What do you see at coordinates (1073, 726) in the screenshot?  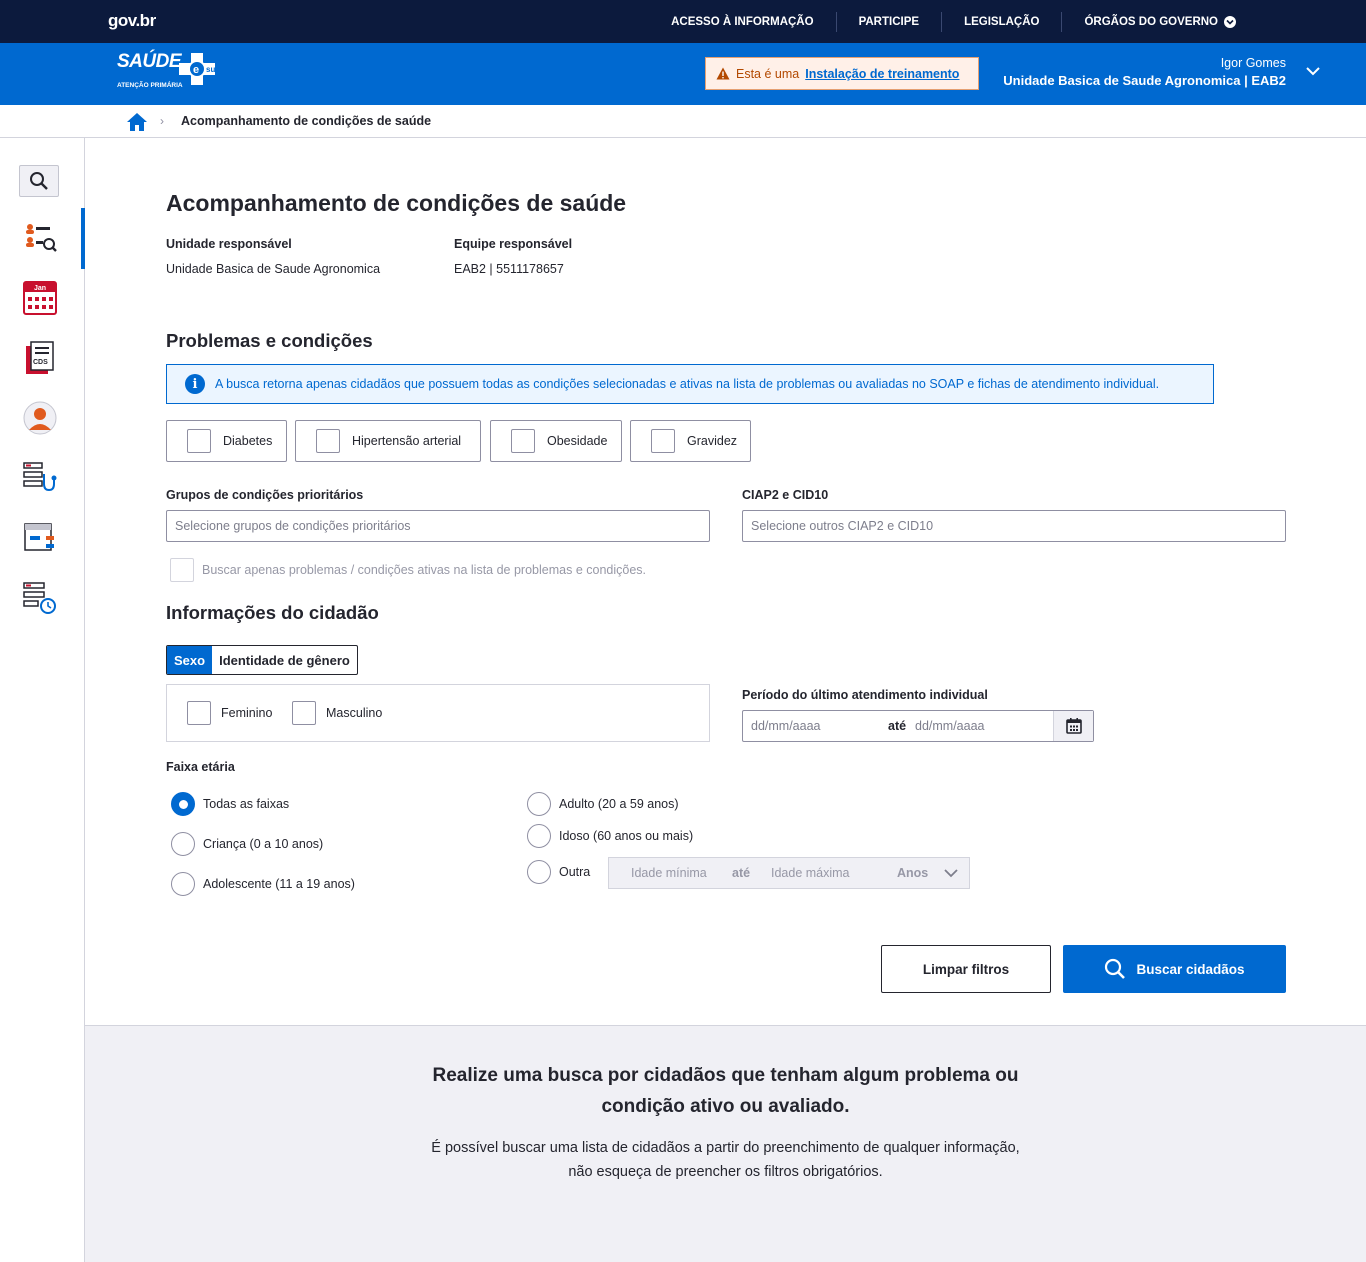 I see `calendar-icon` at bounding box center [1073, 726].